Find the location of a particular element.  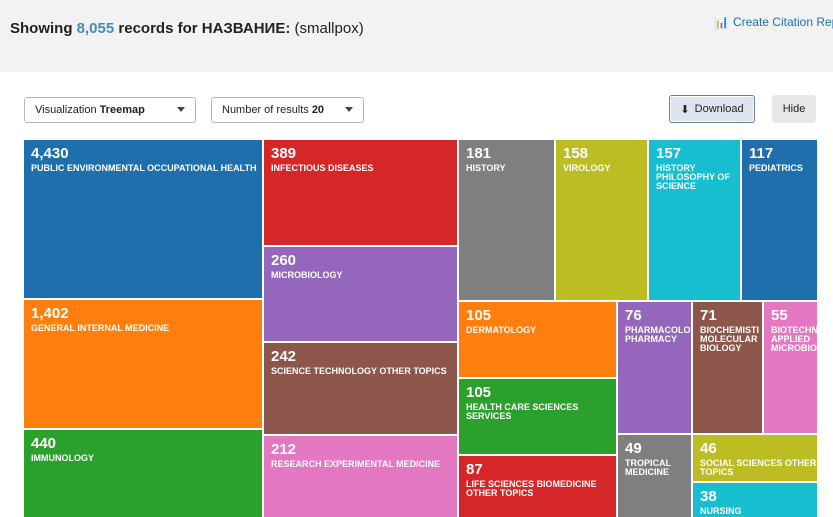

treemap-tile: 55 BIOTECHN APPLIED MICROBIO is located at coordinates (790, 367).